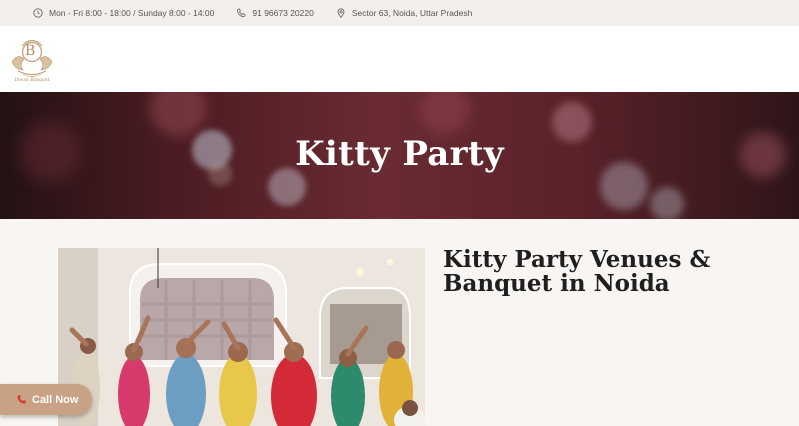  I want to click on call-now-label: Call Now, so click(55, 400).